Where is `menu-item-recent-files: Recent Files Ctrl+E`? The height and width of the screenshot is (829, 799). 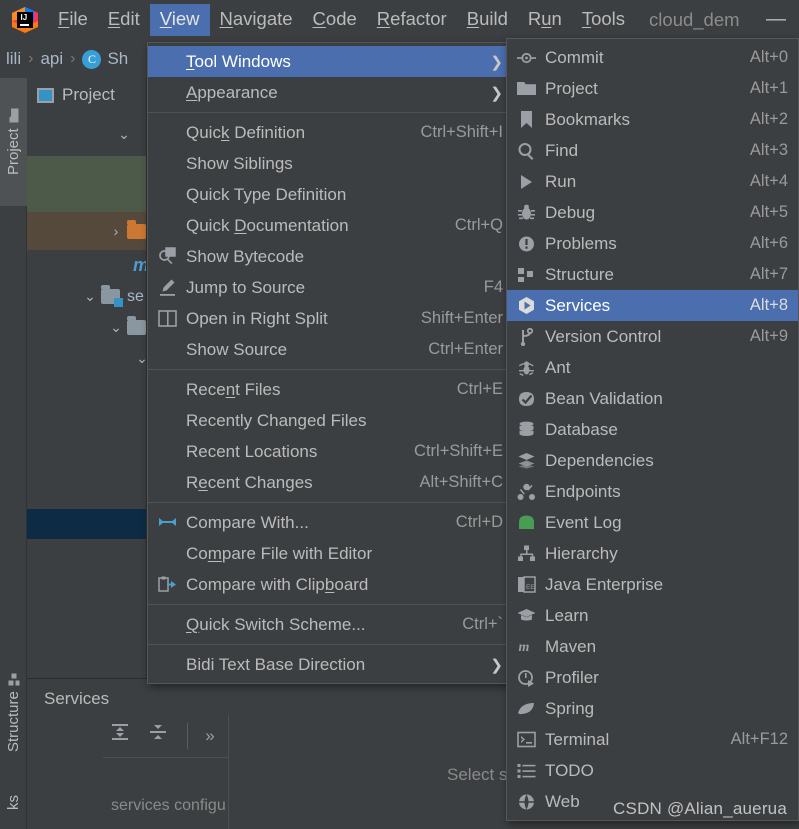 menu-item-recent-files: Recent Files Ctrl+E is located at coordinates (330, 389).